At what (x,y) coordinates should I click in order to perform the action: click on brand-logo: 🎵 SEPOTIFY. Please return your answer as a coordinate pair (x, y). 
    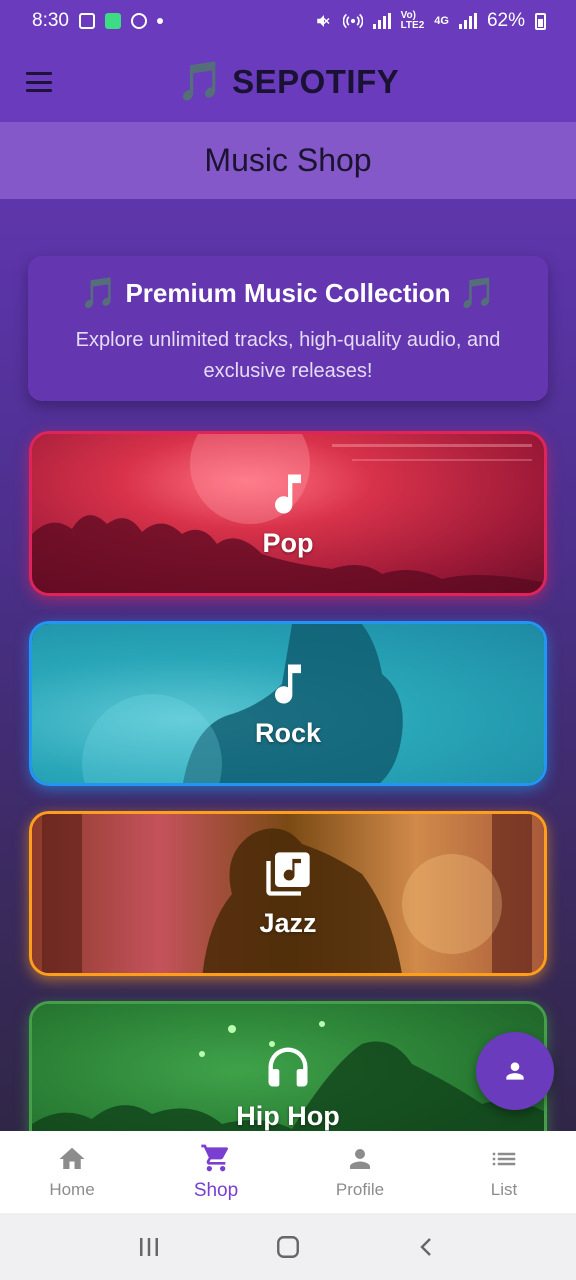
    Looking at the image, I should click on (288, 82).